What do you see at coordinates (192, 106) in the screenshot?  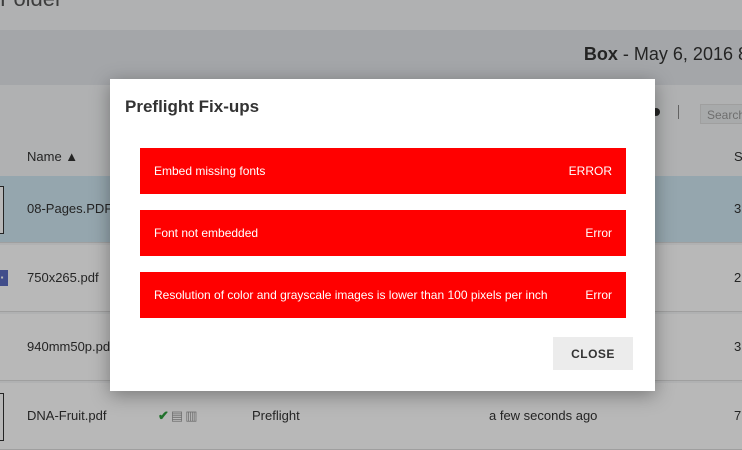 I see `dialog-title: Preflight Fix-ups` at bounding box center [192, 106].